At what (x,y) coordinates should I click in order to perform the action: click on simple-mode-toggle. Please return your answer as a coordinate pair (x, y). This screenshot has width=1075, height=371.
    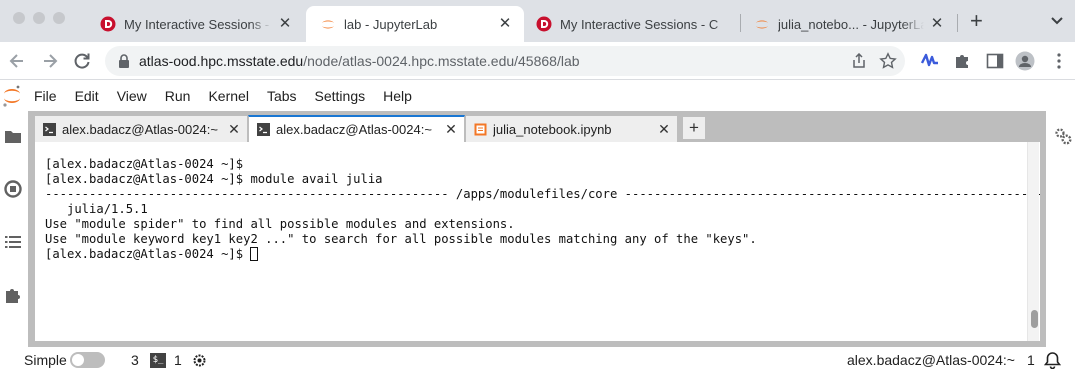
    Looking at the image, I should click on (87, 360).